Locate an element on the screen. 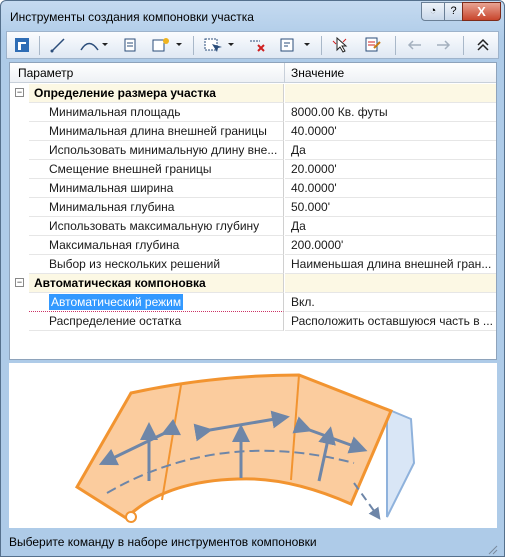  property-name: Автоматический режим is located at coordinates (116, 302).